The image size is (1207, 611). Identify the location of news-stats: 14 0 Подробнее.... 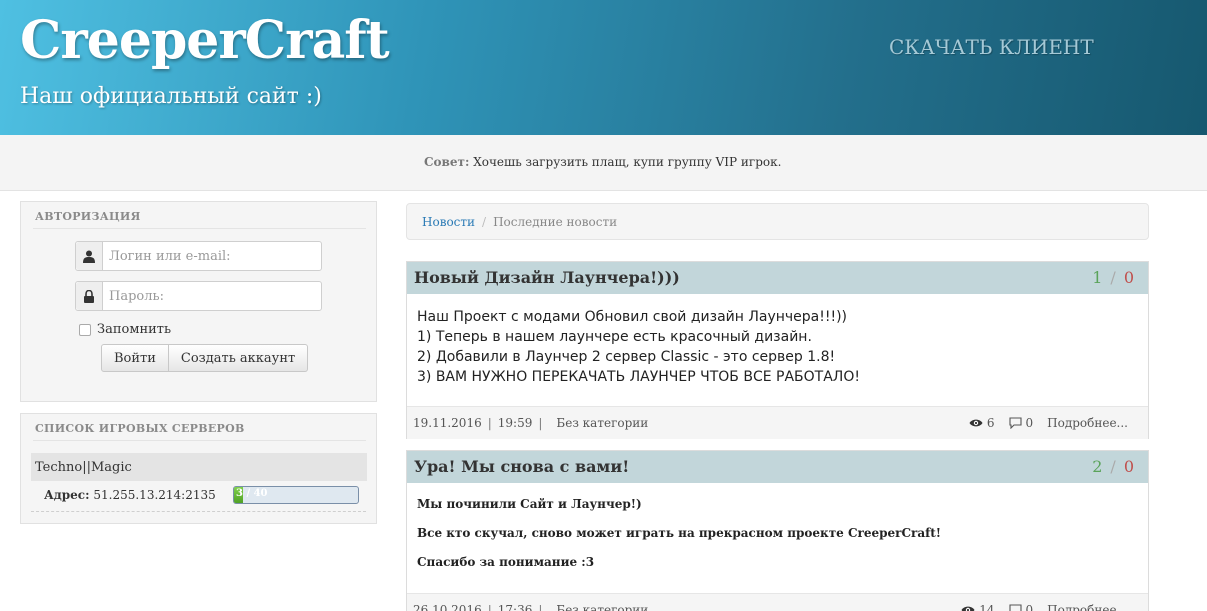
(1044, 607).